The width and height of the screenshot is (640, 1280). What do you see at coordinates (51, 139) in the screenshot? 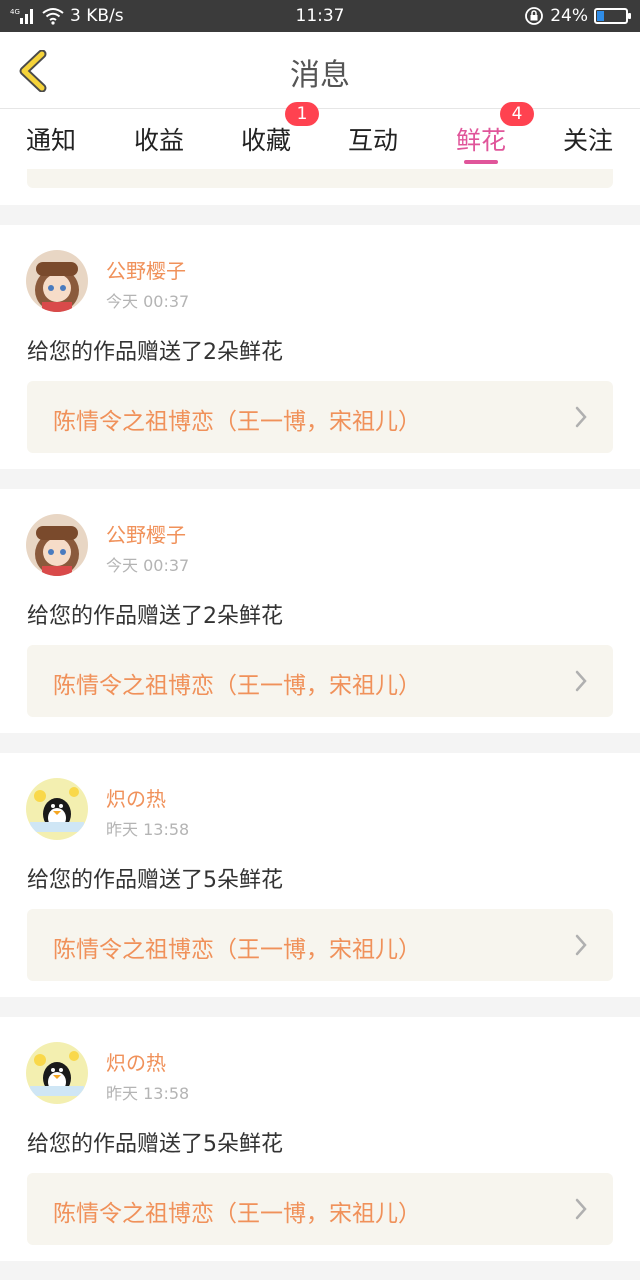
I see `tab-notice: 通知` at bounding box center [51, 139].